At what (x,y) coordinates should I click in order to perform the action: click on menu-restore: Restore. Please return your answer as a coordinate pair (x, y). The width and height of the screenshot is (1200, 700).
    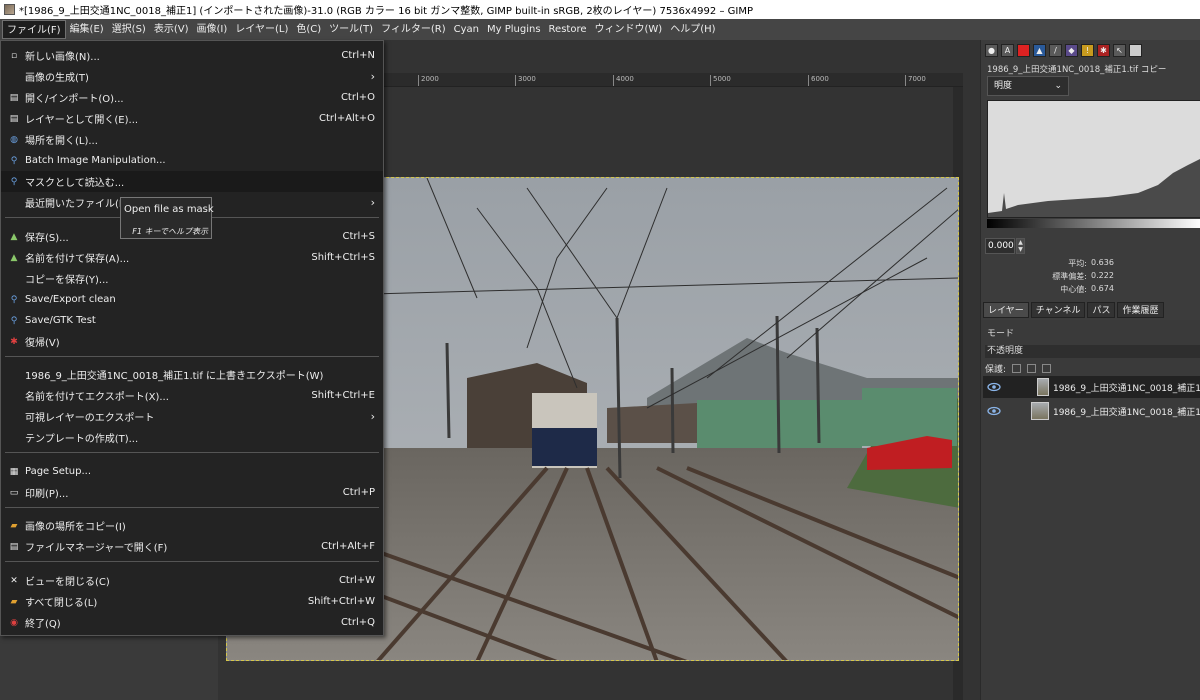
    Looking at the image, I should click on (568, 29).